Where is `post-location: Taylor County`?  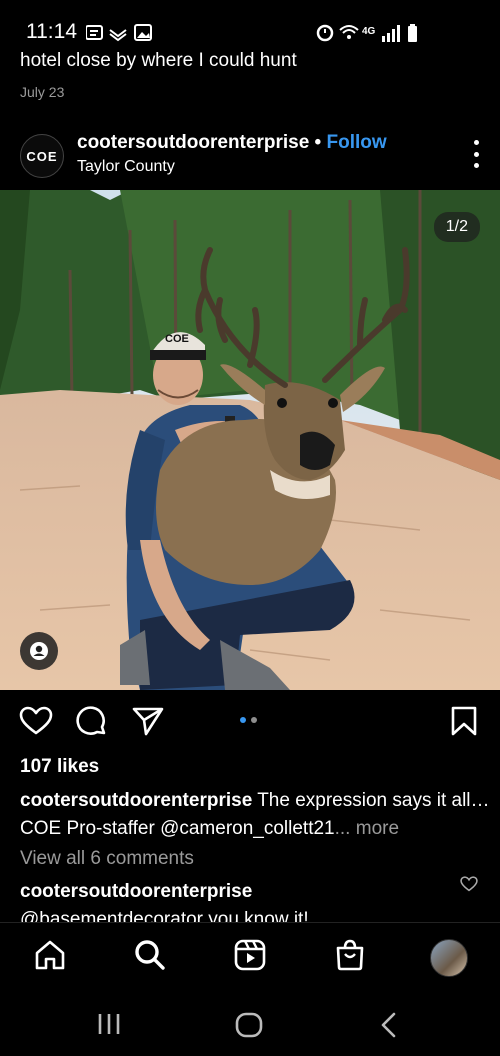
post-location: Taylor County is located at coordinates (126, 167).